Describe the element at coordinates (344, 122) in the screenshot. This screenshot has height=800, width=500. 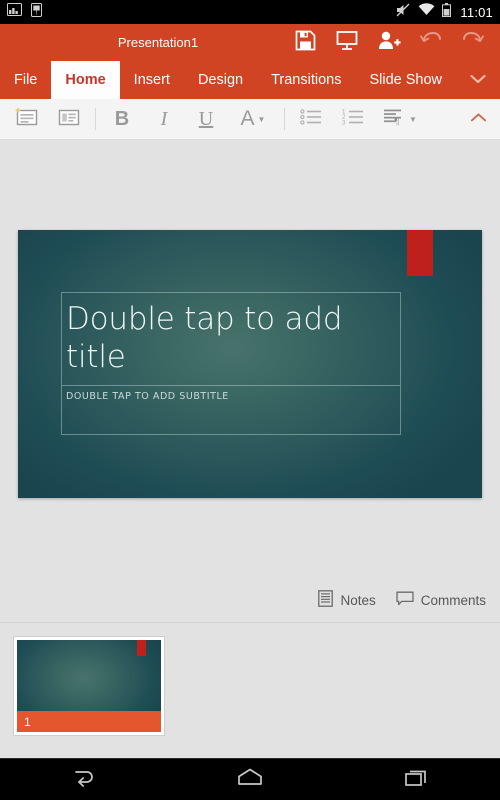
I see `svg-text: 3` at that location.